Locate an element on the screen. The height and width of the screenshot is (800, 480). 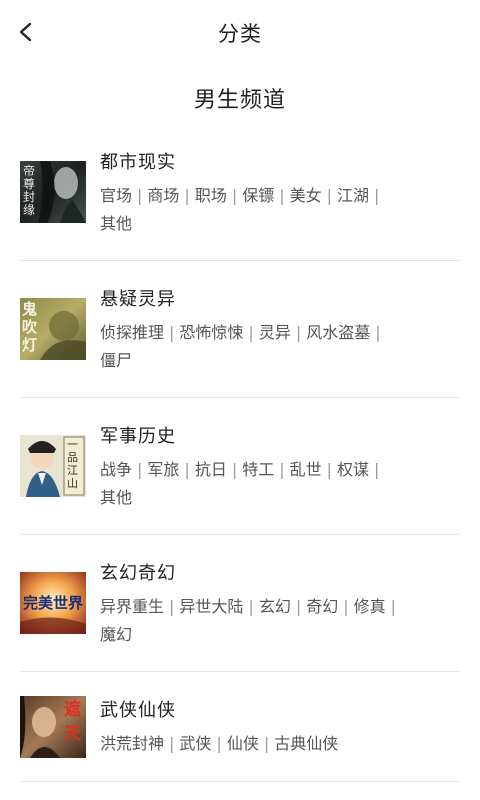
tag-link: 异界重生 is located at coordinates (132, 606).